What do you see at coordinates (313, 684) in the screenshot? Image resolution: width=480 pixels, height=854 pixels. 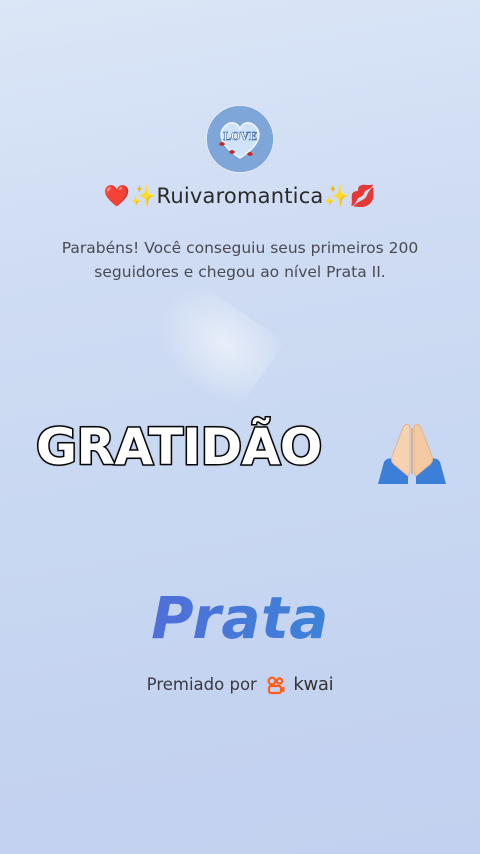 I see `kwai-brand-text: kwai` at bounding box center [313, 684].